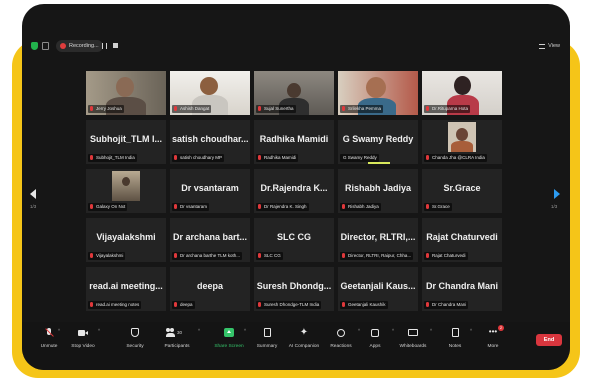 This screenshot has height=385, width=590. What do you see at coordinates (108, 207) in the screenshot?
I see `participant-name-label: Galaxy On Nxt` at bounding box center [108, 207].